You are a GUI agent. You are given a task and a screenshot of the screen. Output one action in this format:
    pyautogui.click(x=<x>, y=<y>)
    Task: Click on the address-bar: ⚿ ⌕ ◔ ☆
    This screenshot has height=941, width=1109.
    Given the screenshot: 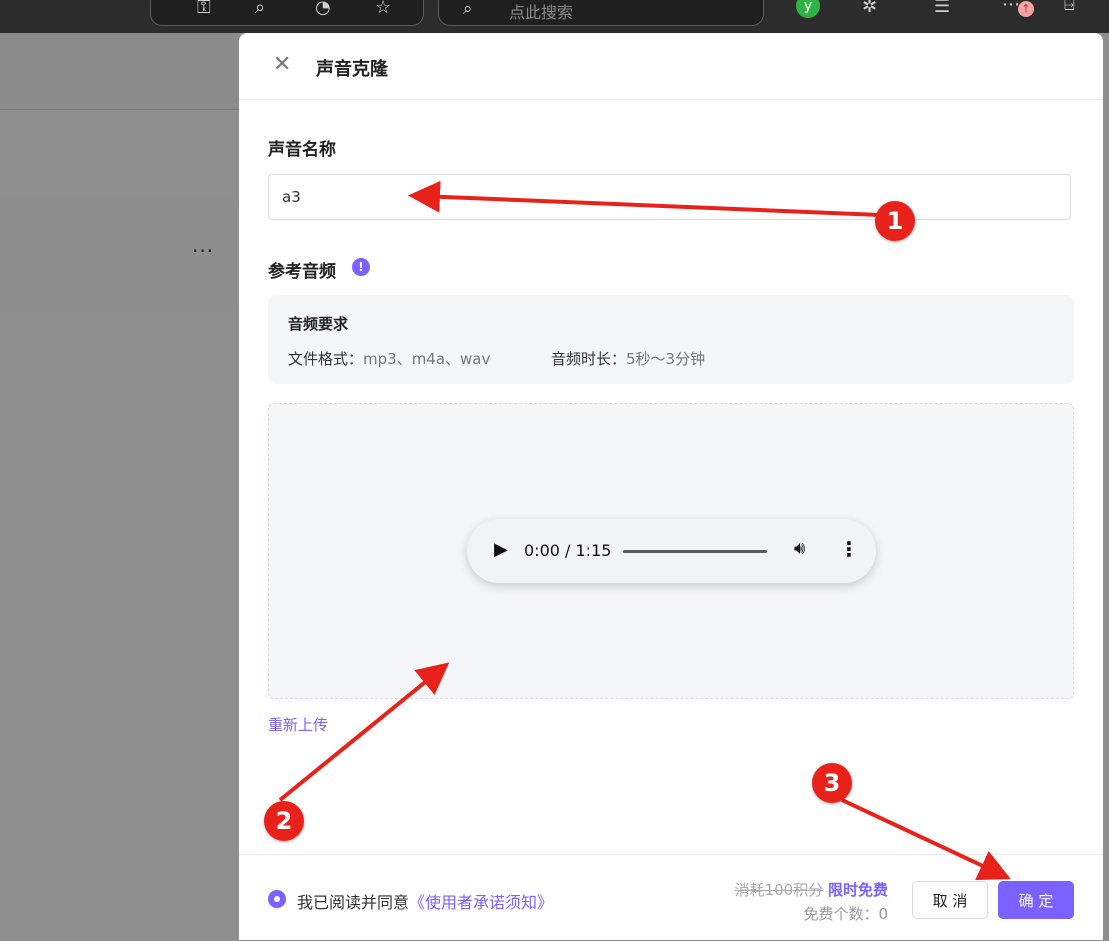 What is the action you would take?
    pyautogui.click(x=287, y=13)
    